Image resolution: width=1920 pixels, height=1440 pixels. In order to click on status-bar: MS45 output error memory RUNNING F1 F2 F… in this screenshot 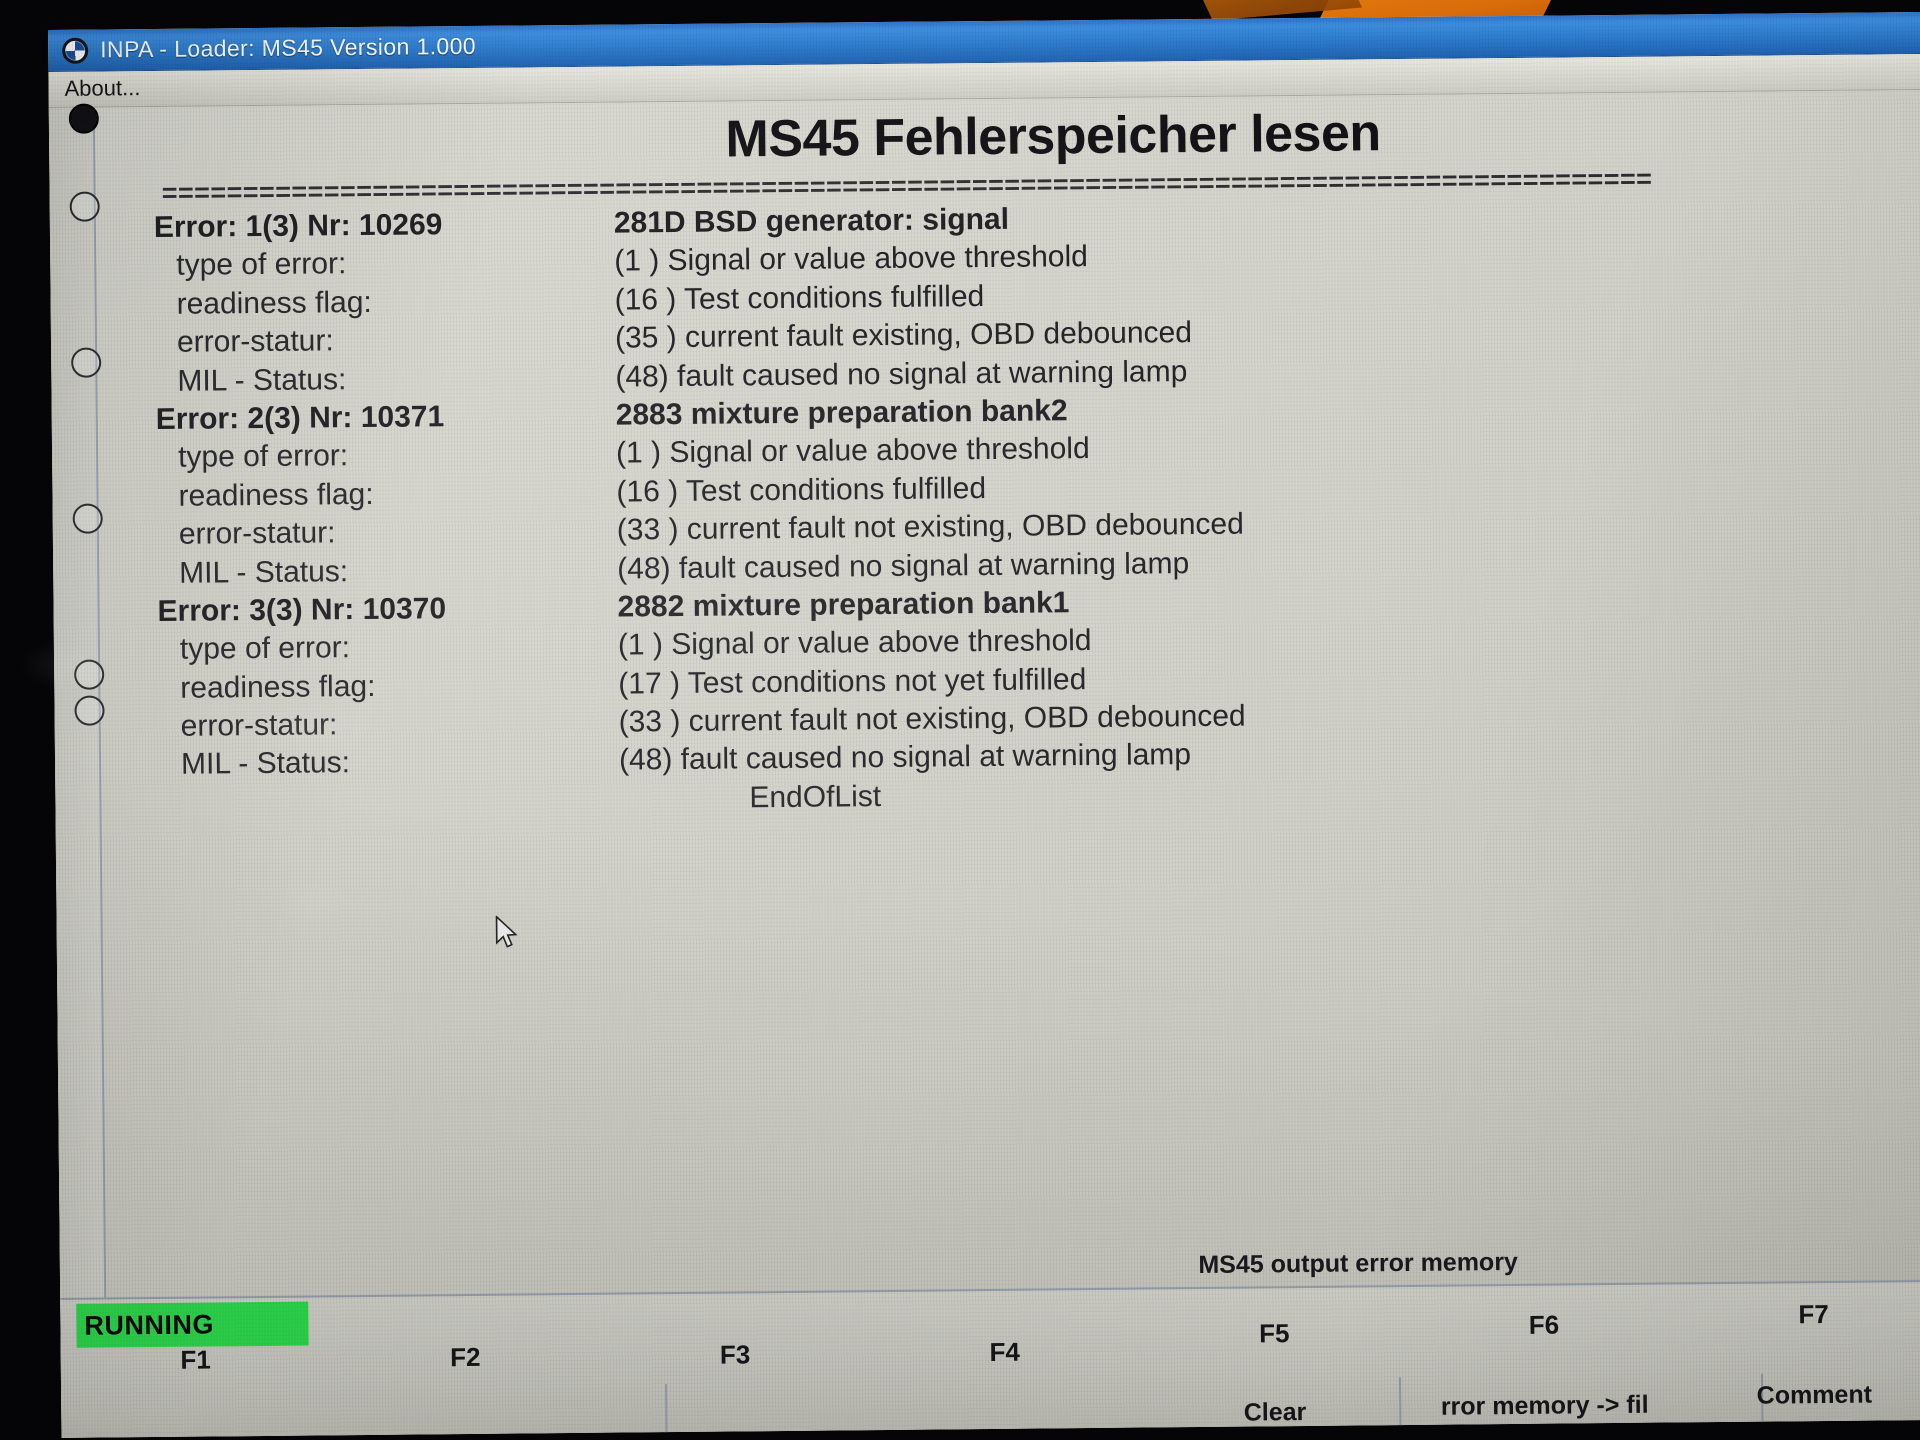, I will do `click(990, 1343)`.